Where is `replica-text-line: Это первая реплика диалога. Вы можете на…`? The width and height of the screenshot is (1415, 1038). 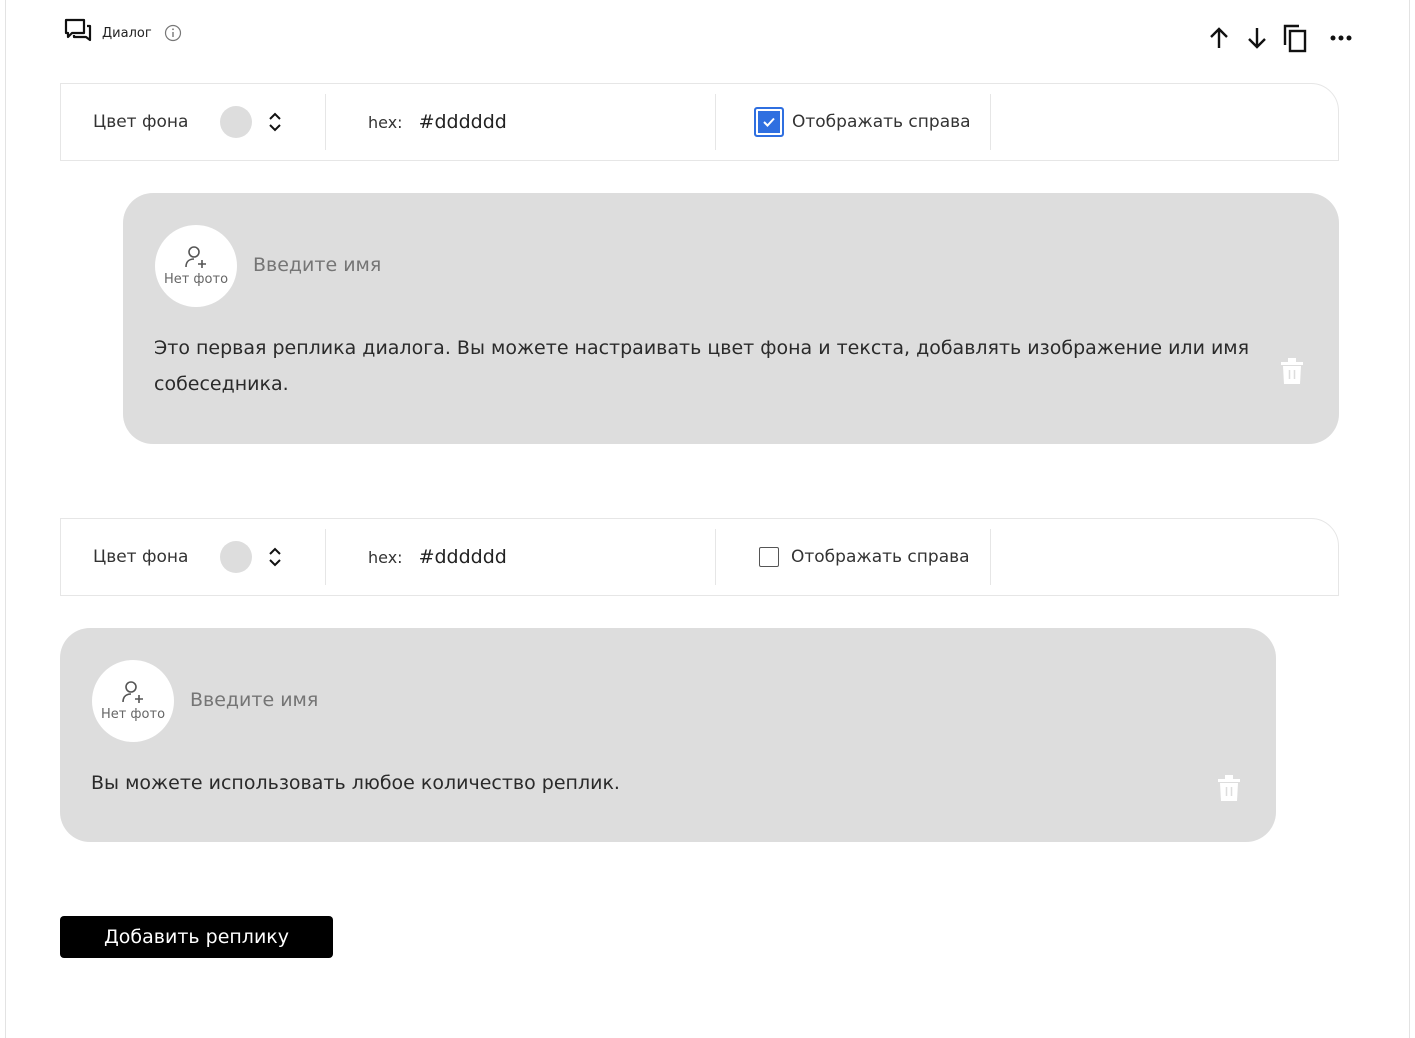
replica-text-line: Это первая реплика диалога. Вы можете на… is located at coordinates (702, 348).